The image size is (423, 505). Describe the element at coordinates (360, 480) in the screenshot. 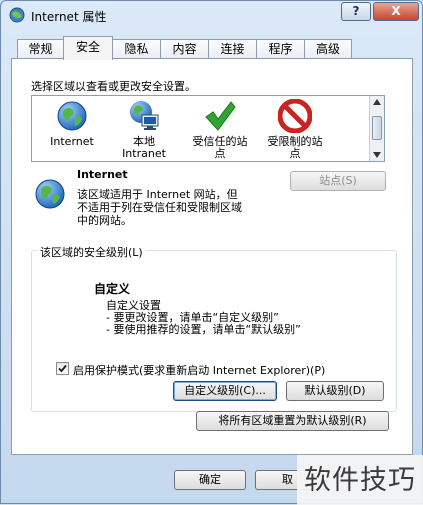

I see `watermark-text: 软件技巧` at that location.